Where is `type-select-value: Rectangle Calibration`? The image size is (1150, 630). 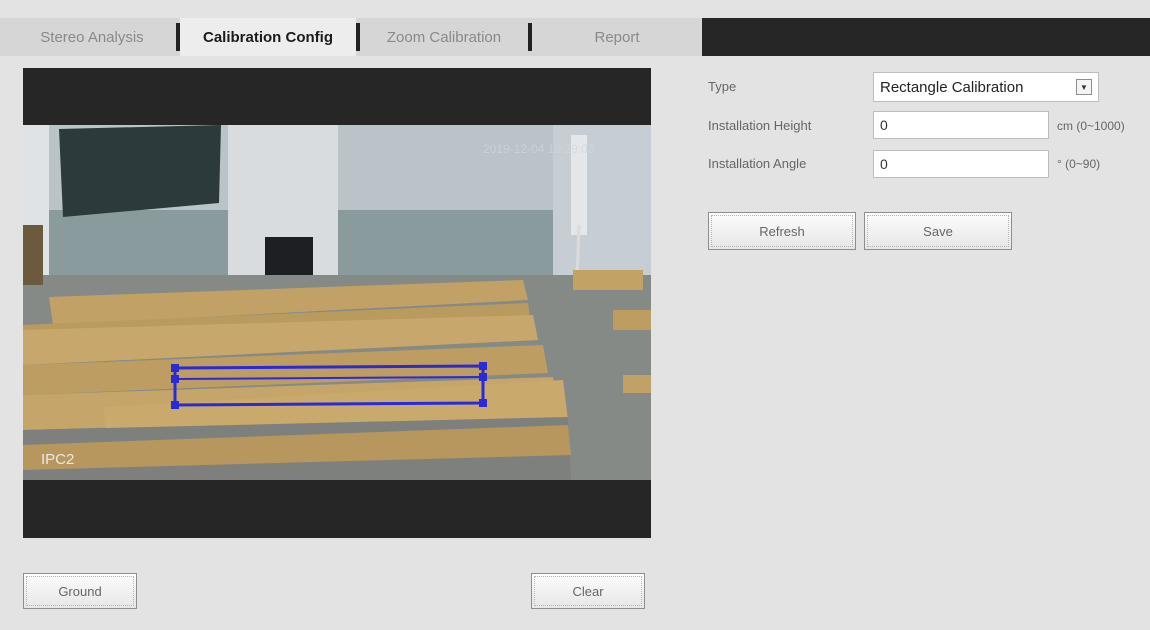 type-select-value: Rectangle Calibration is located at coordinates (952, 87).